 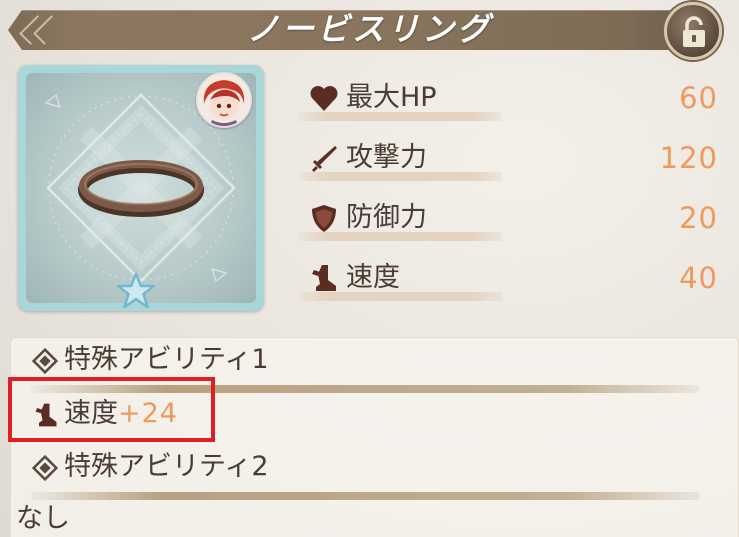 I want to click on stat-label: 最大HP, so click(x=391, y=97).